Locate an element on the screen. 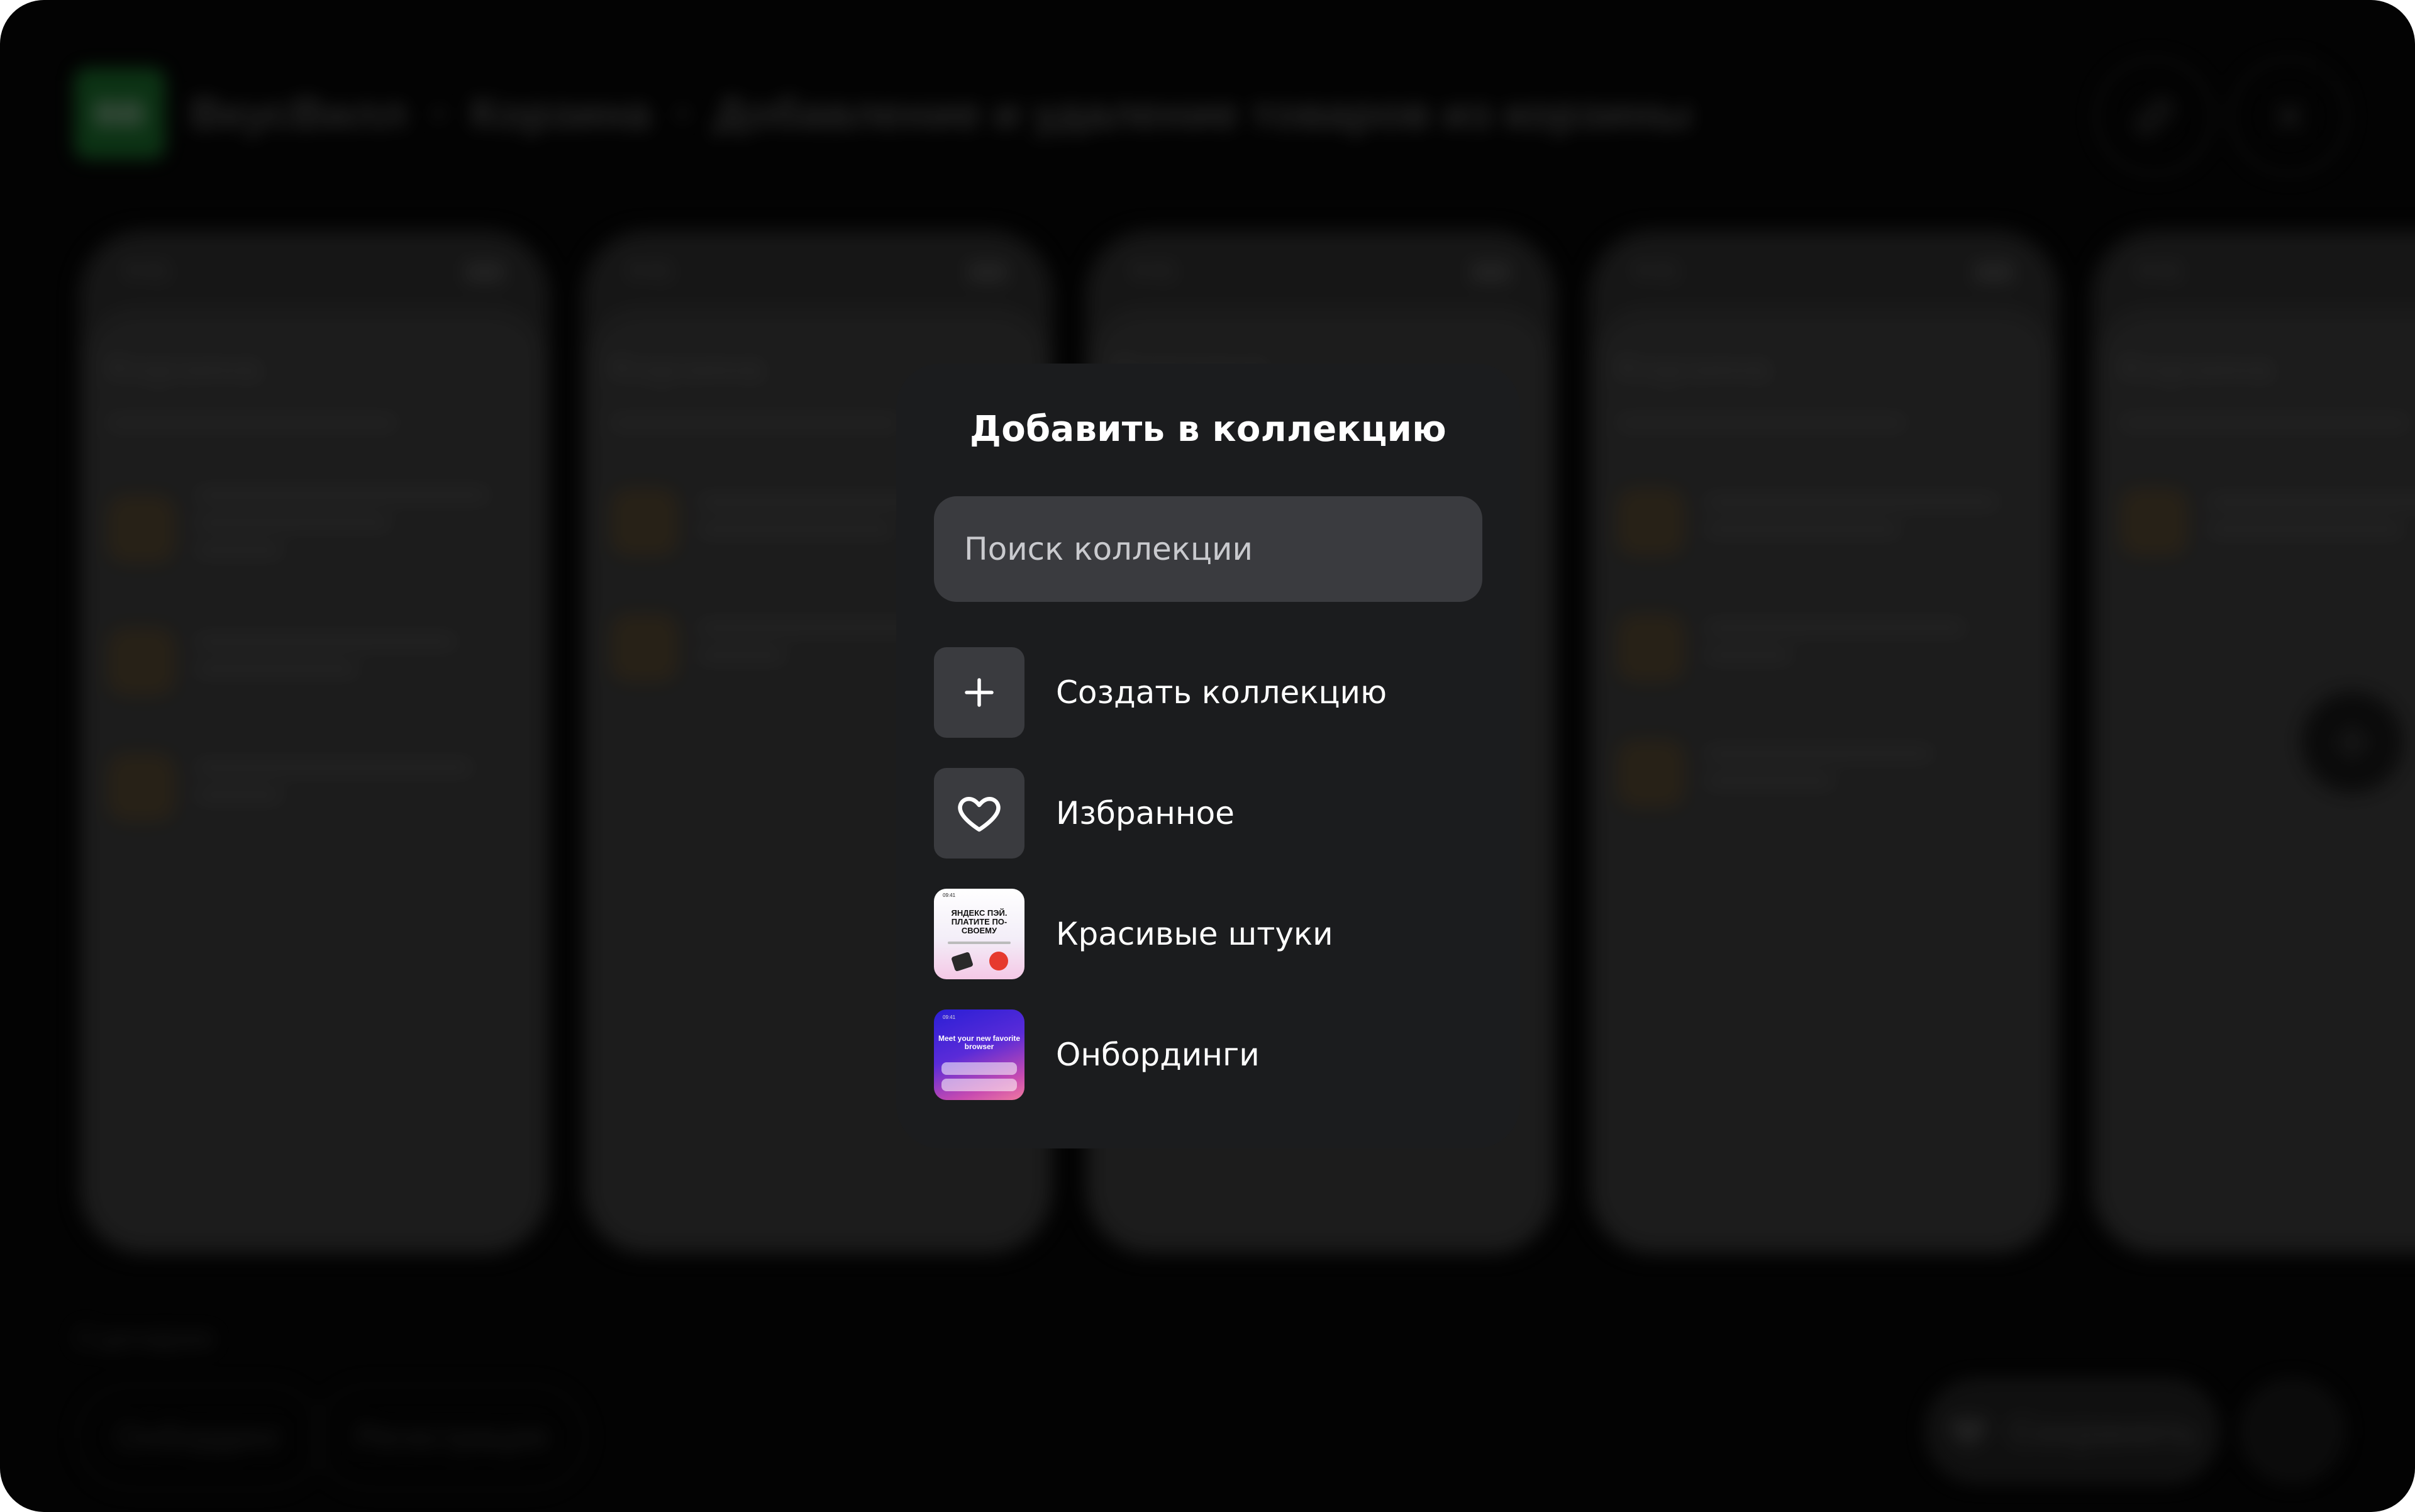  browser-onboarding-screenshot-thumbnail: 09:41 Meet your new favorite browser is located at coordinates (979, 1054).